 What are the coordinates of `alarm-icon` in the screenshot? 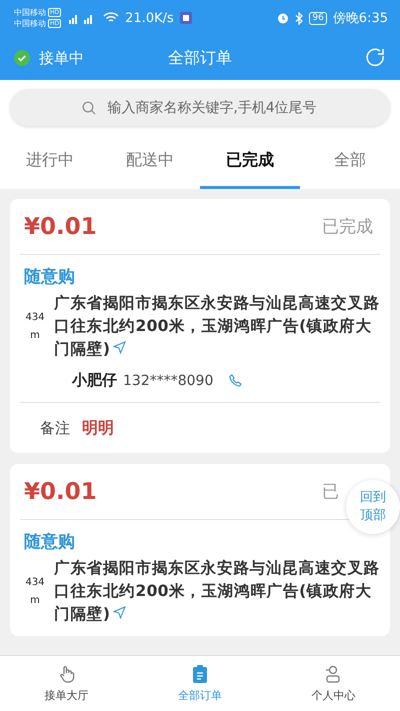 It's located at (283, 18).